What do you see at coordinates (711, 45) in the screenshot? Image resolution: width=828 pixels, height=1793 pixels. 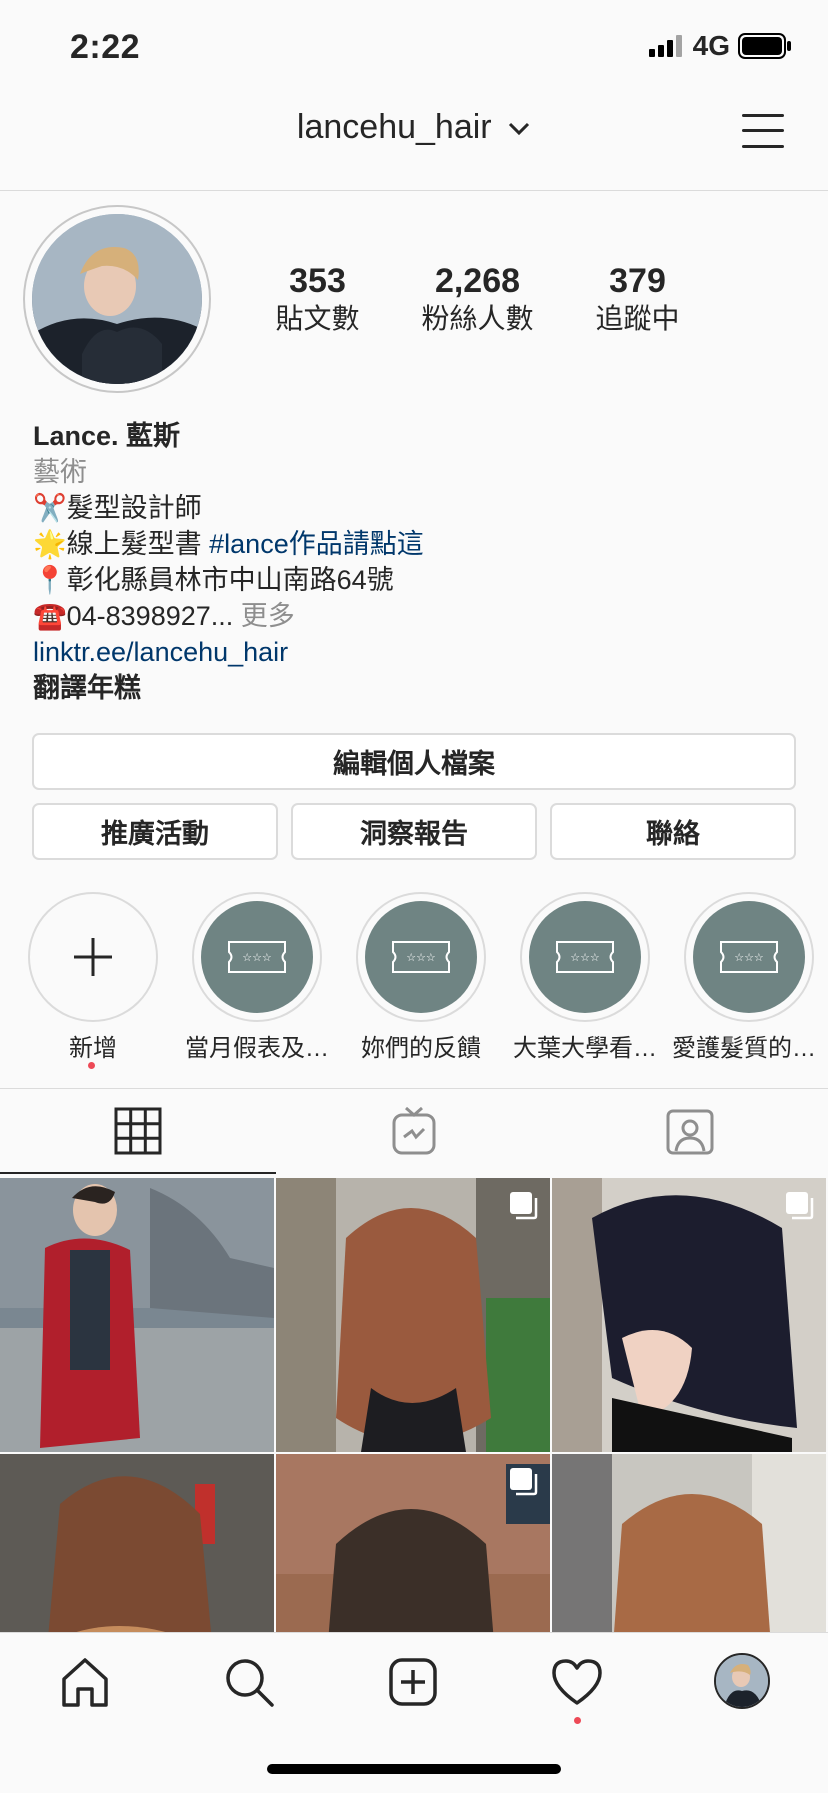 I see `network-label: 4G` at bounding box center [711, 45].